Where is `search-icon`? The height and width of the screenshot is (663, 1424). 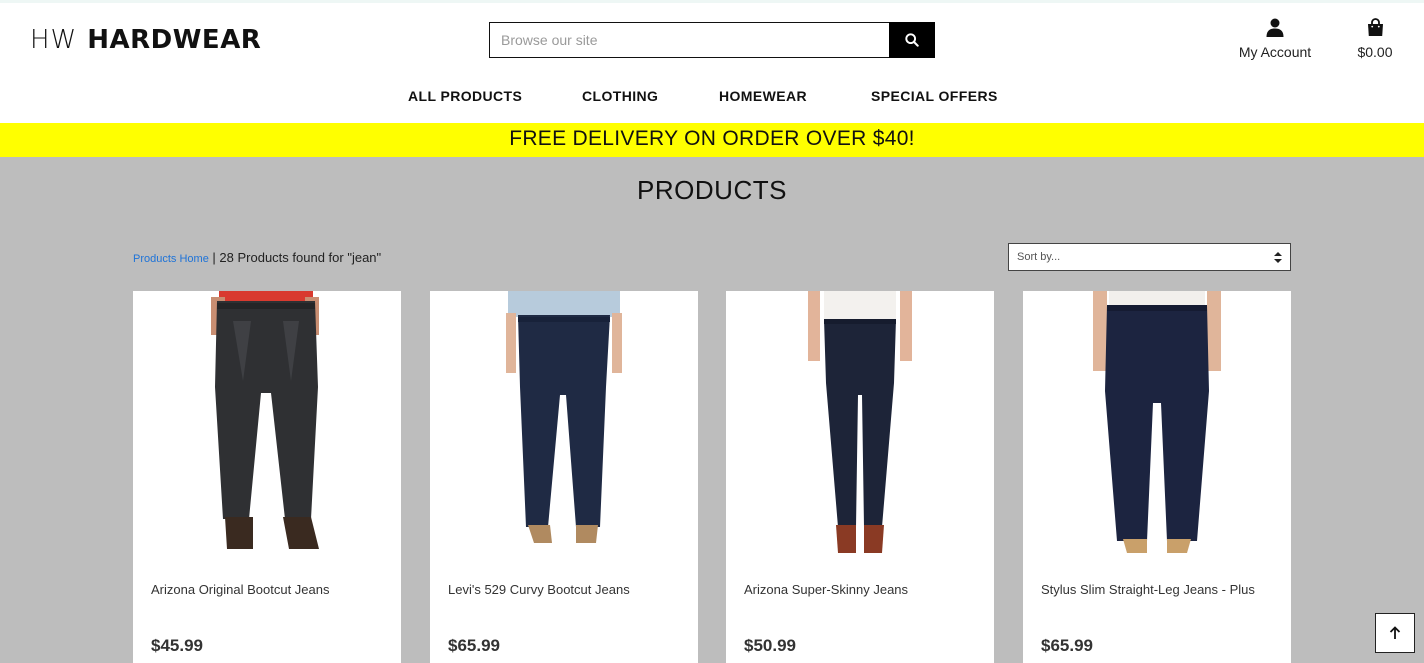
search-icon is located at coordinates (912, 40).